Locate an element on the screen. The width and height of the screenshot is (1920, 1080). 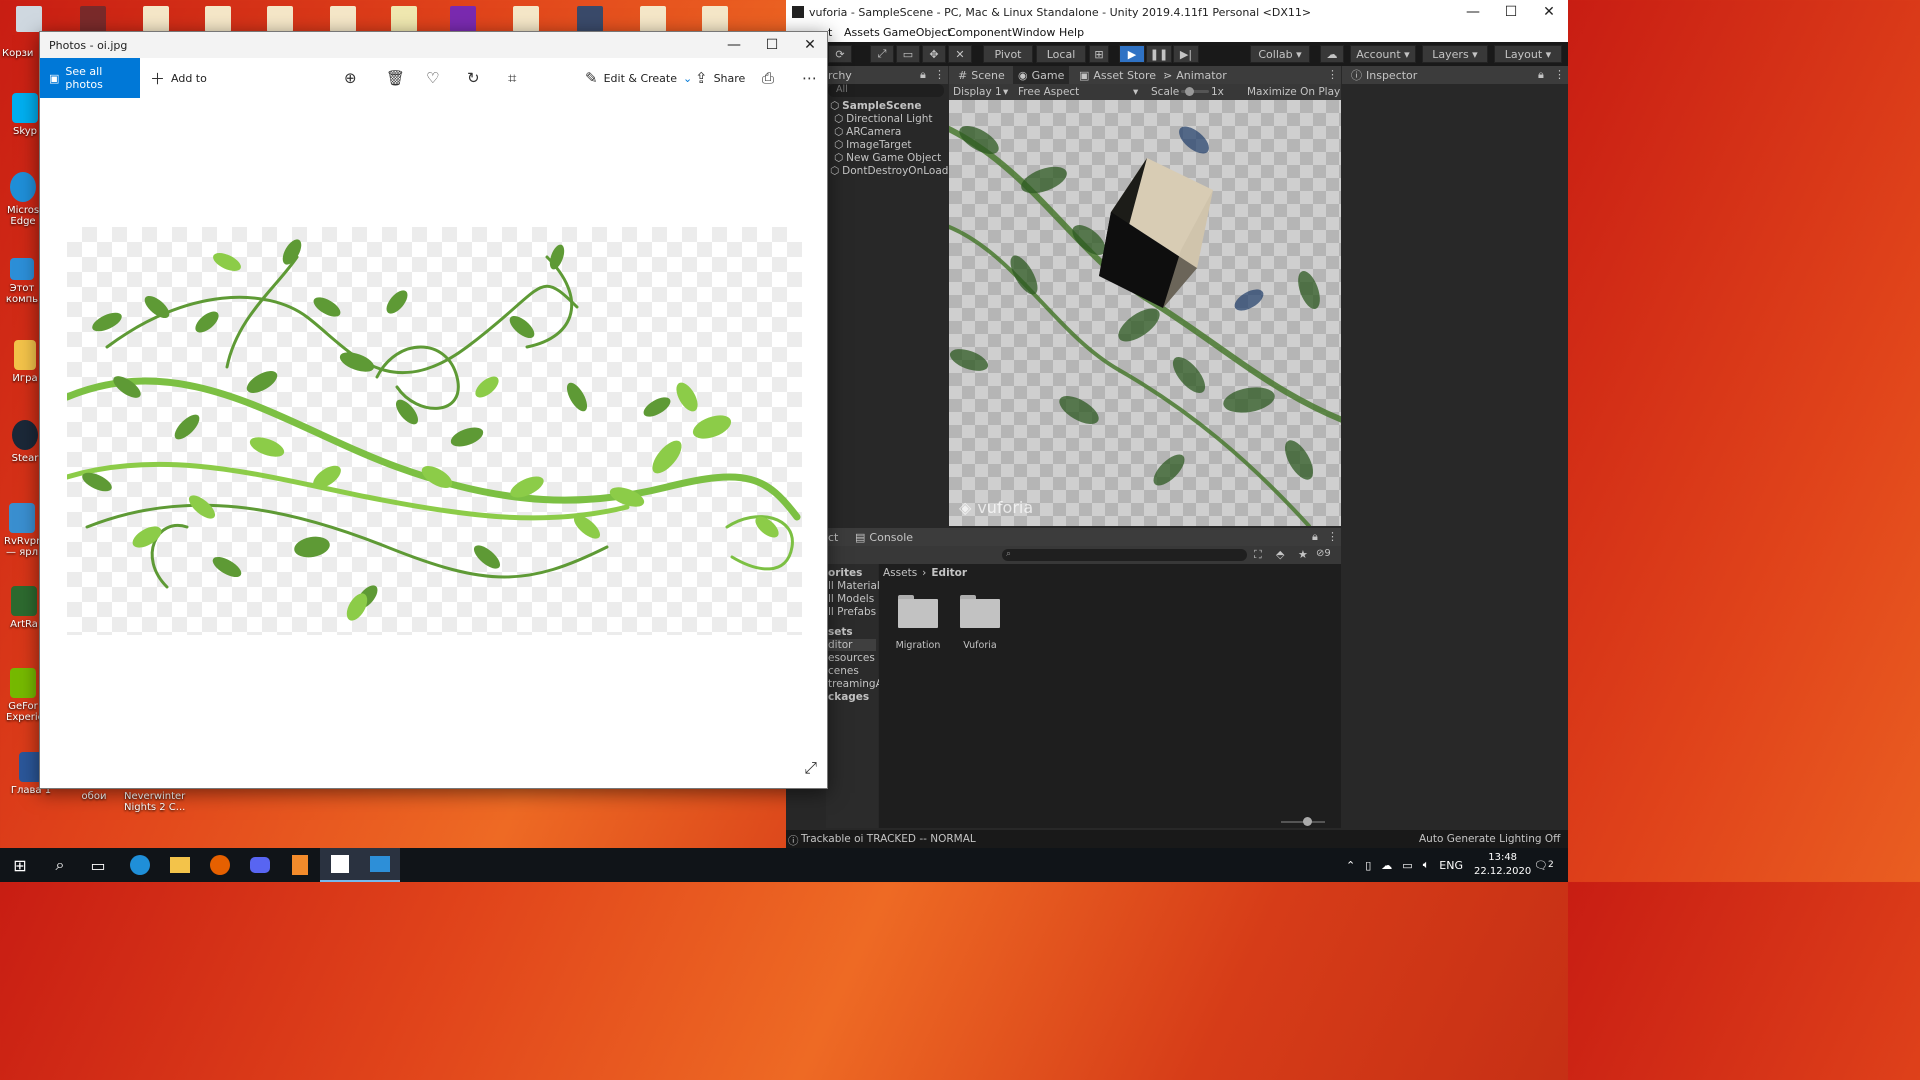
recycle-bin-icon is located at coordinates (29, 19).